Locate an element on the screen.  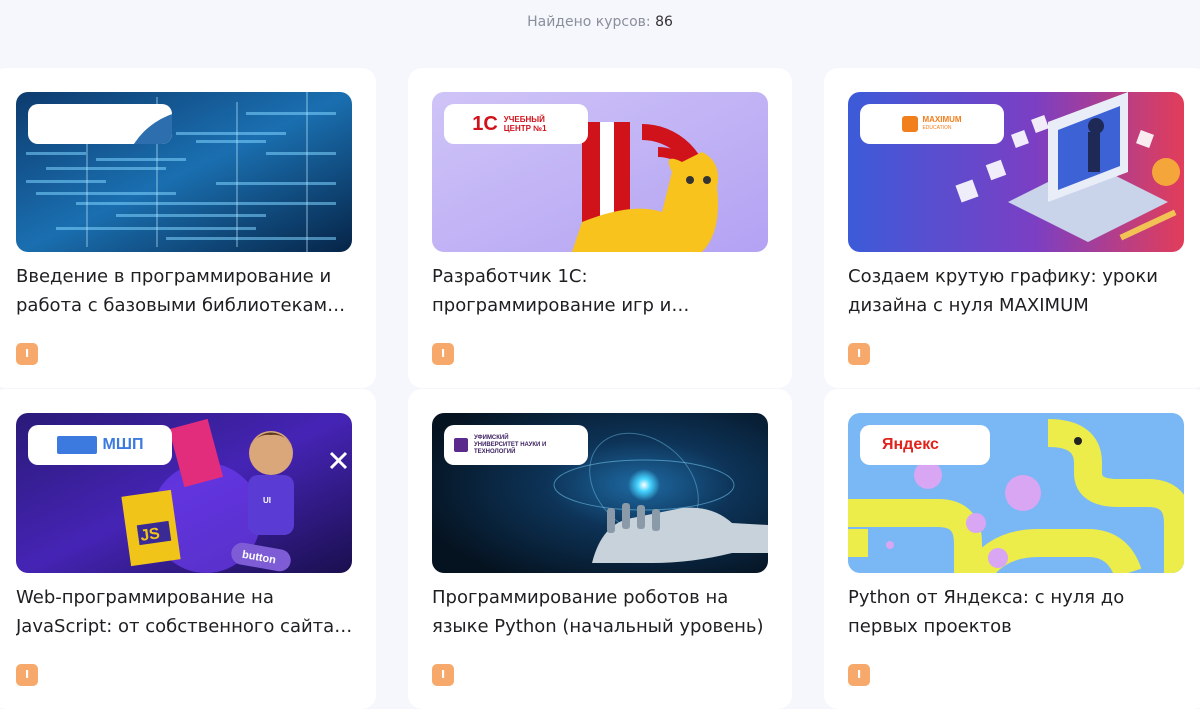
found-label: Найдено курсов: is located at coordinates (589, 22).